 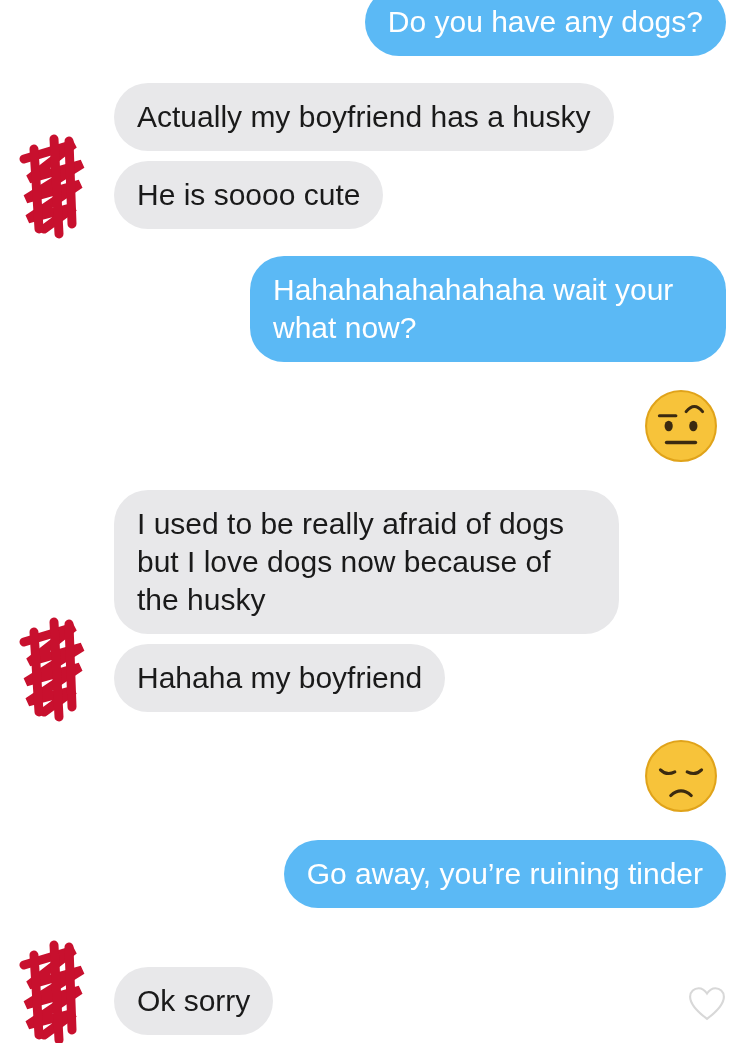 I want to click on message-bubble: Hahaha my boyfriend, so click(x=280, y=678).